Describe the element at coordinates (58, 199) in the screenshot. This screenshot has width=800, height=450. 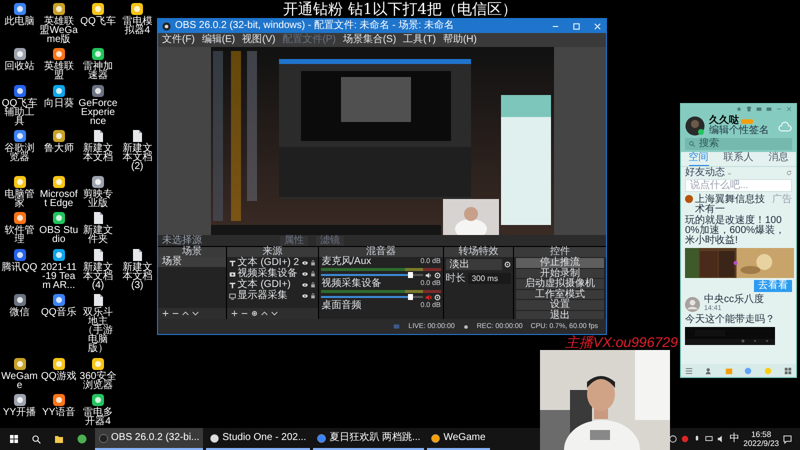
I see `icon-label: Microsoft Edge` at that location.